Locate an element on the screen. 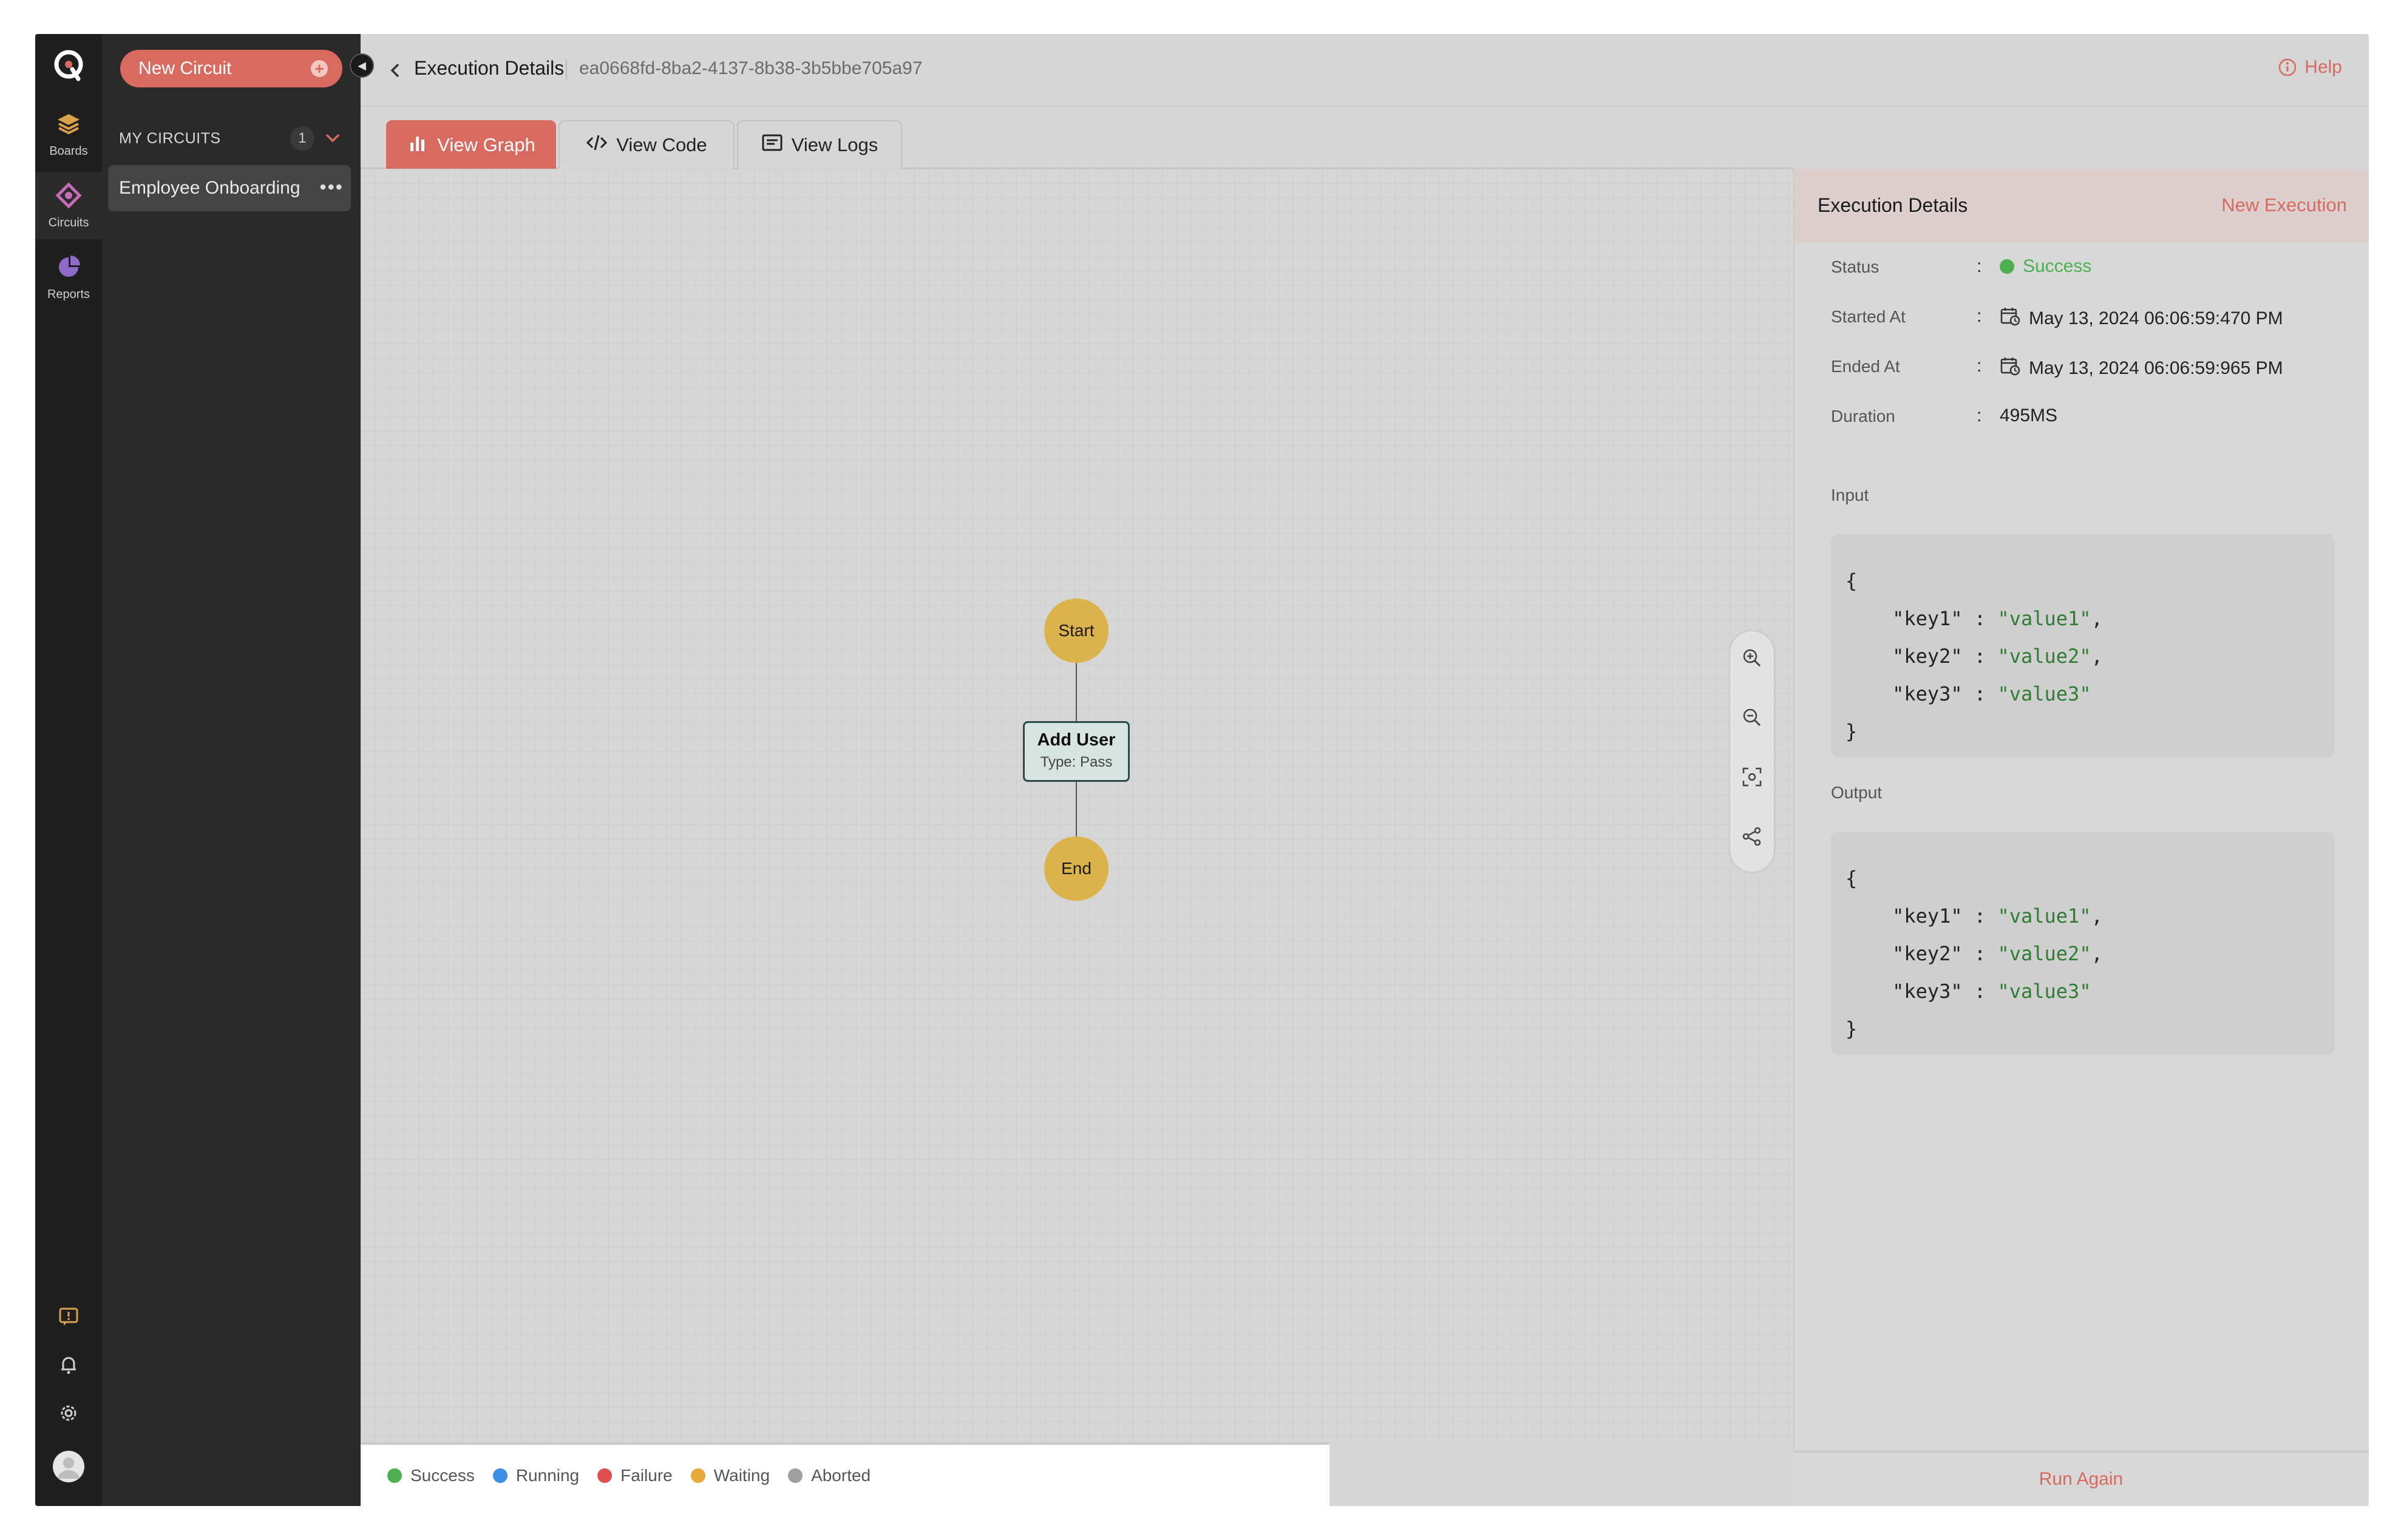 Image resolution: width=2404 pixels, height=1540 pixels. failure-dot-icon is located at coordinates (605, 1475).